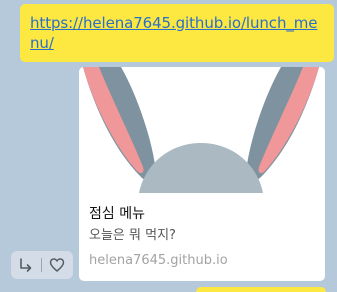 Image resolution: width=337 pixels, height=292 pixels. What do you see at coordinates (117, 214) in the screenshot?
I see `preview-title: 점심 메뉴` at bounding box center [117, 214].